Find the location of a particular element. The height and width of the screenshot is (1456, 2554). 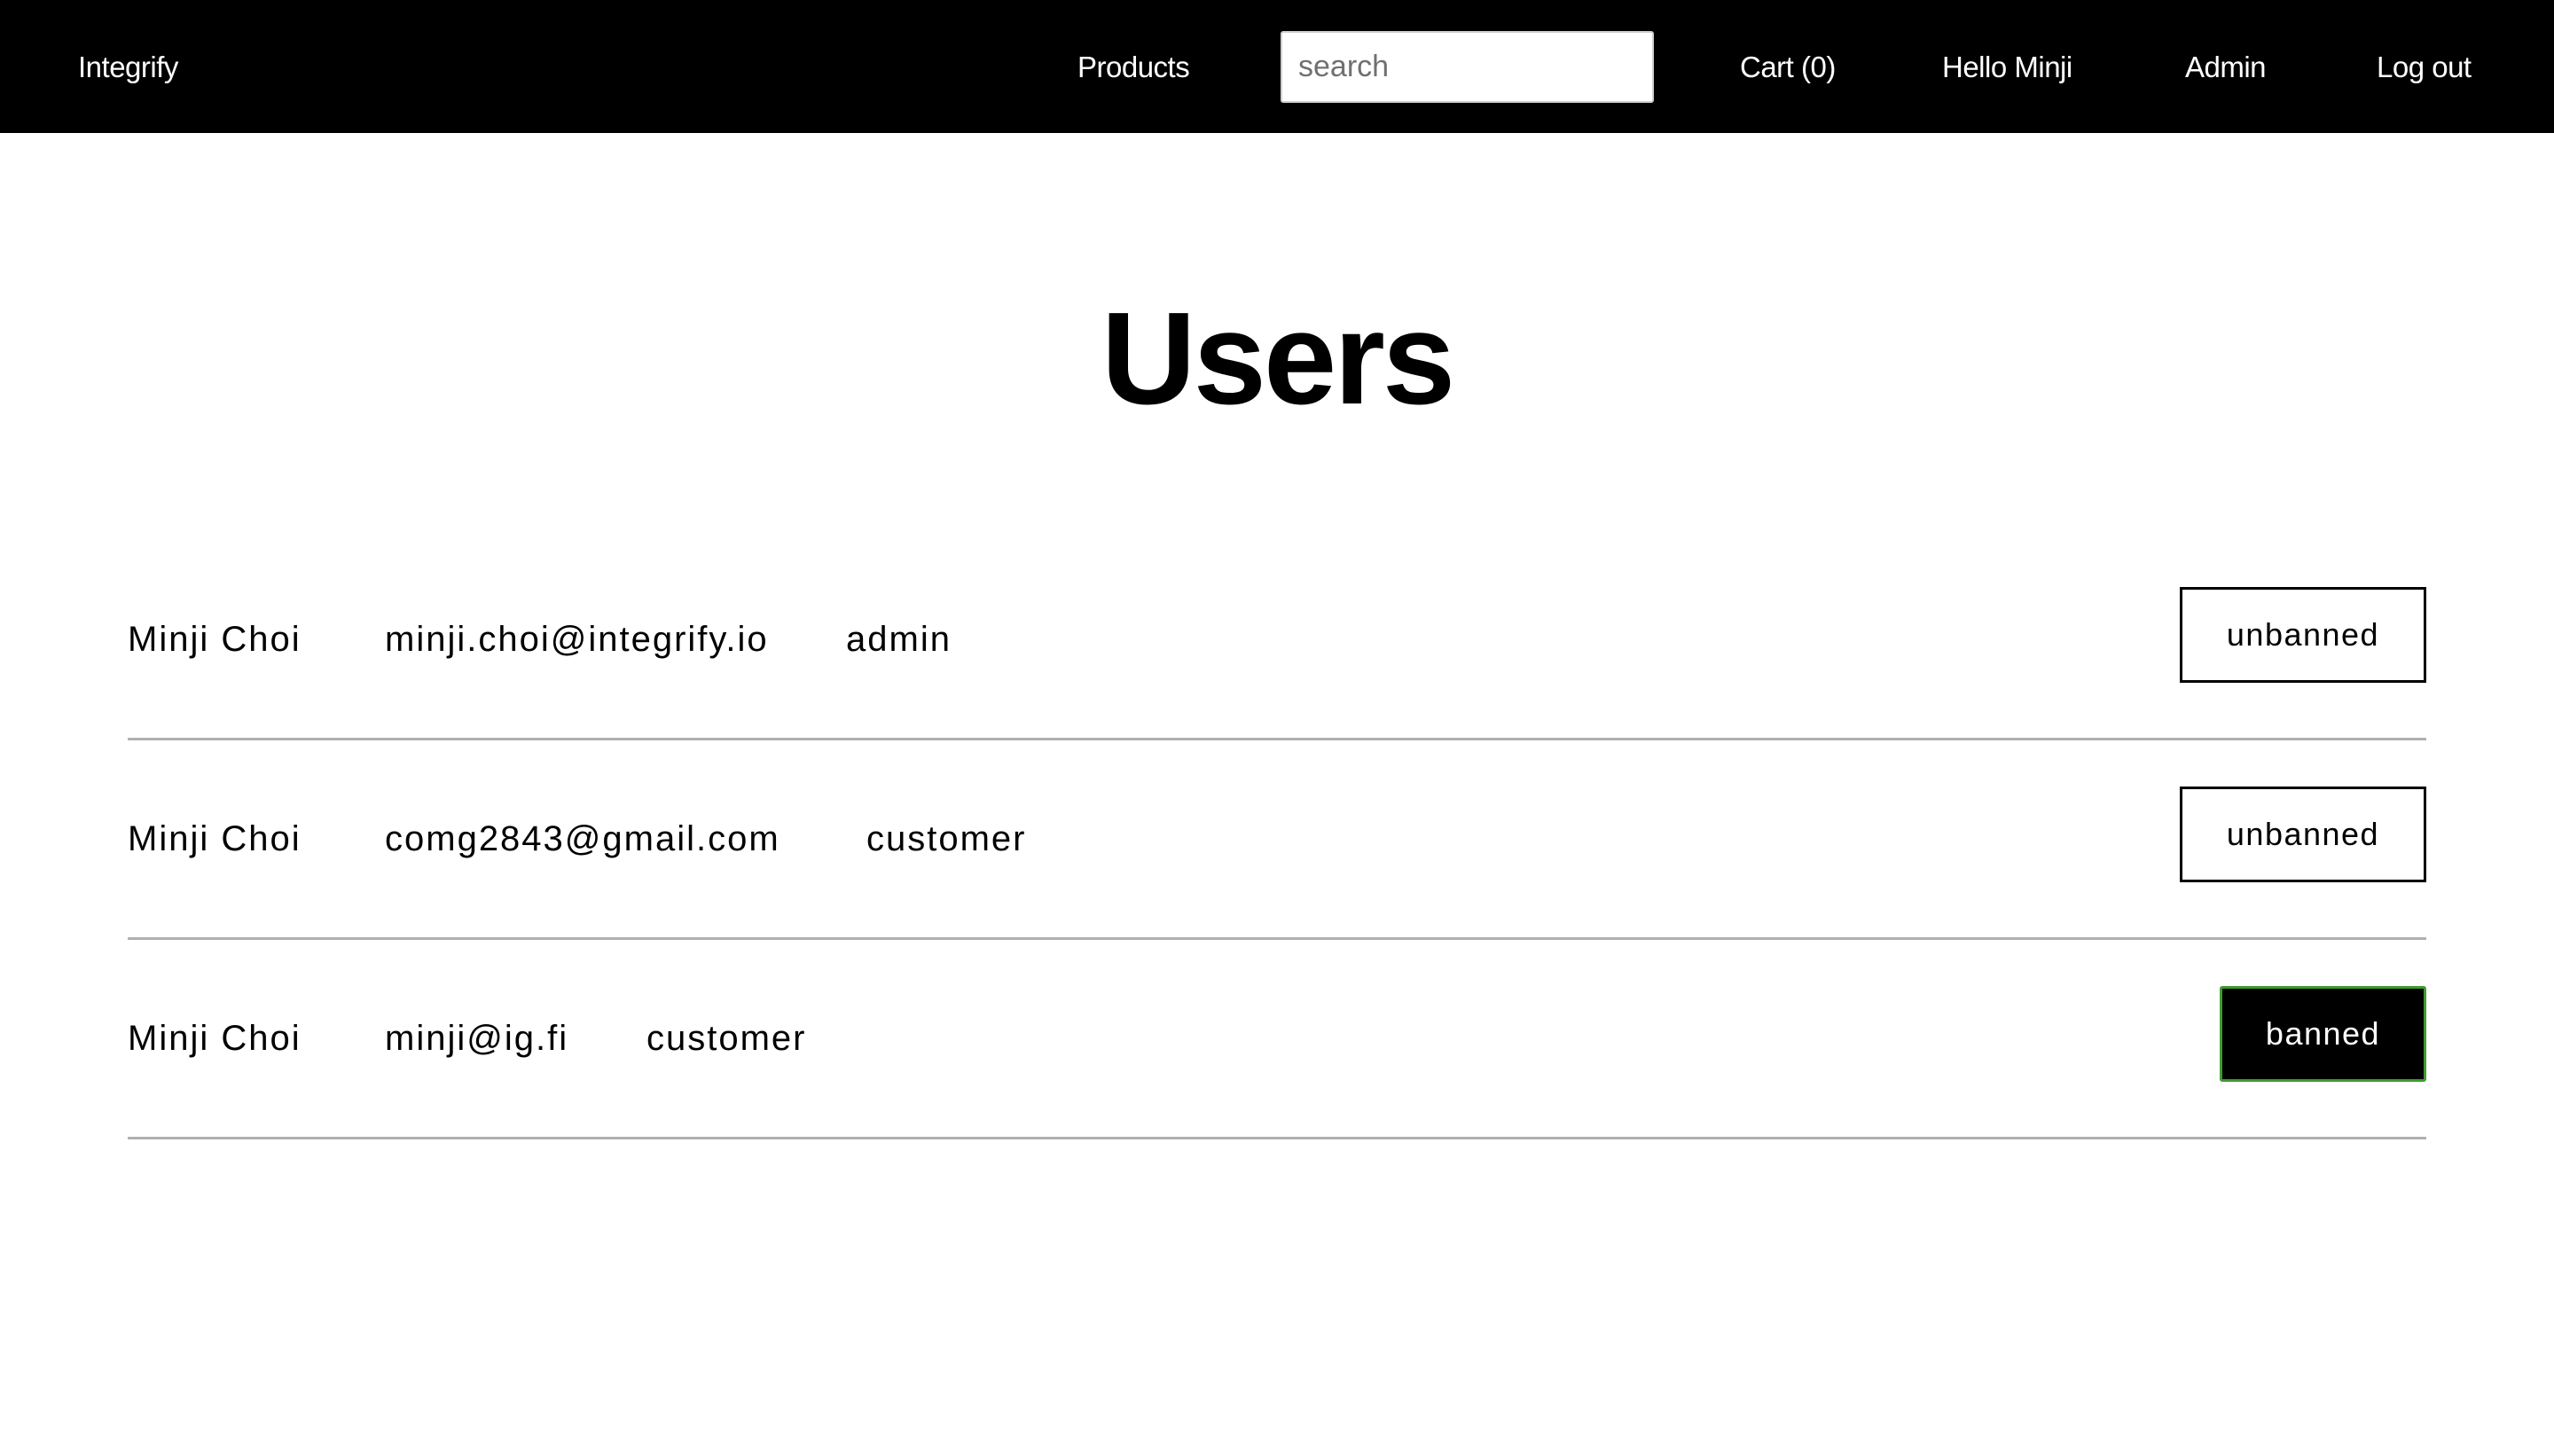

nav-products-link: Products is located at coordinates (1133, 67).